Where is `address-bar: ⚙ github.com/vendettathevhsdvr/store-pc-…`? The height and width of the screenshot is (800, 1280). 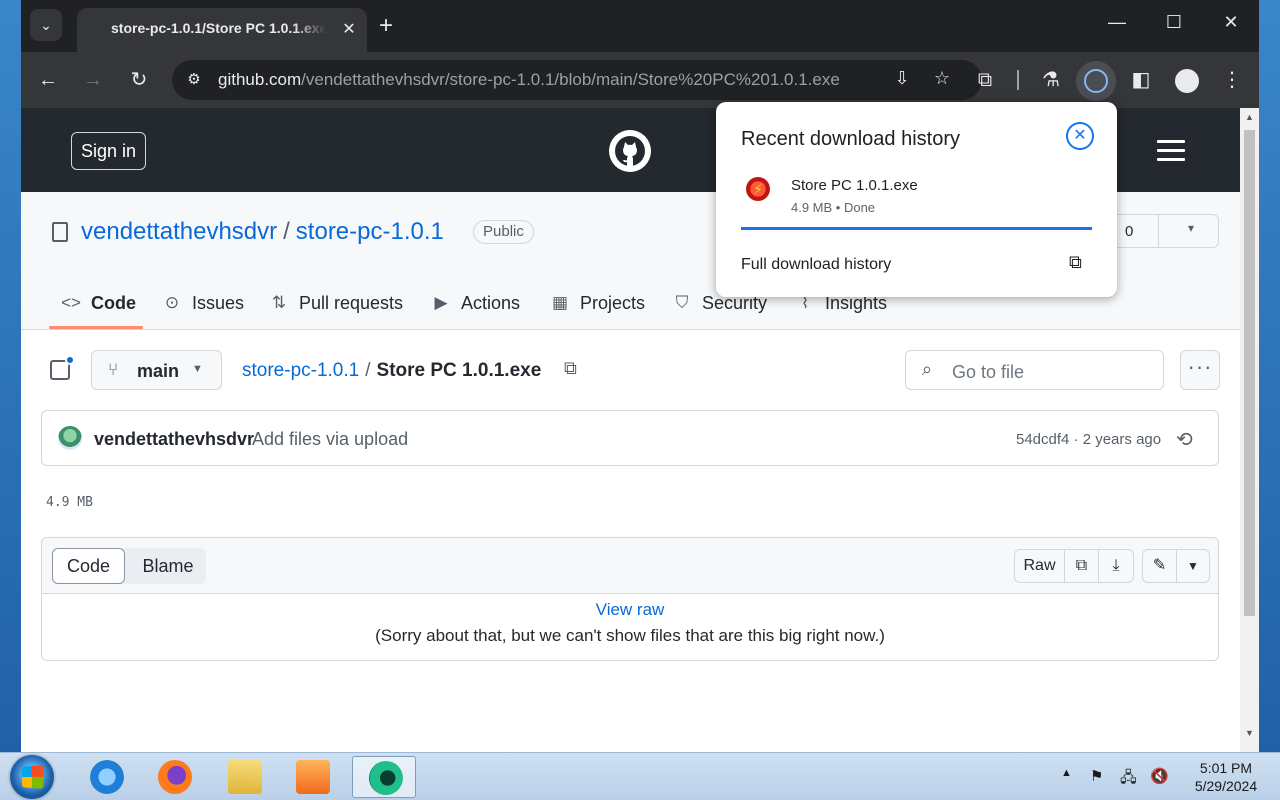
address-bar: ⚙ github.com/vendettathevhsdvr/store-pc-… is located at coordinates (577, 80).